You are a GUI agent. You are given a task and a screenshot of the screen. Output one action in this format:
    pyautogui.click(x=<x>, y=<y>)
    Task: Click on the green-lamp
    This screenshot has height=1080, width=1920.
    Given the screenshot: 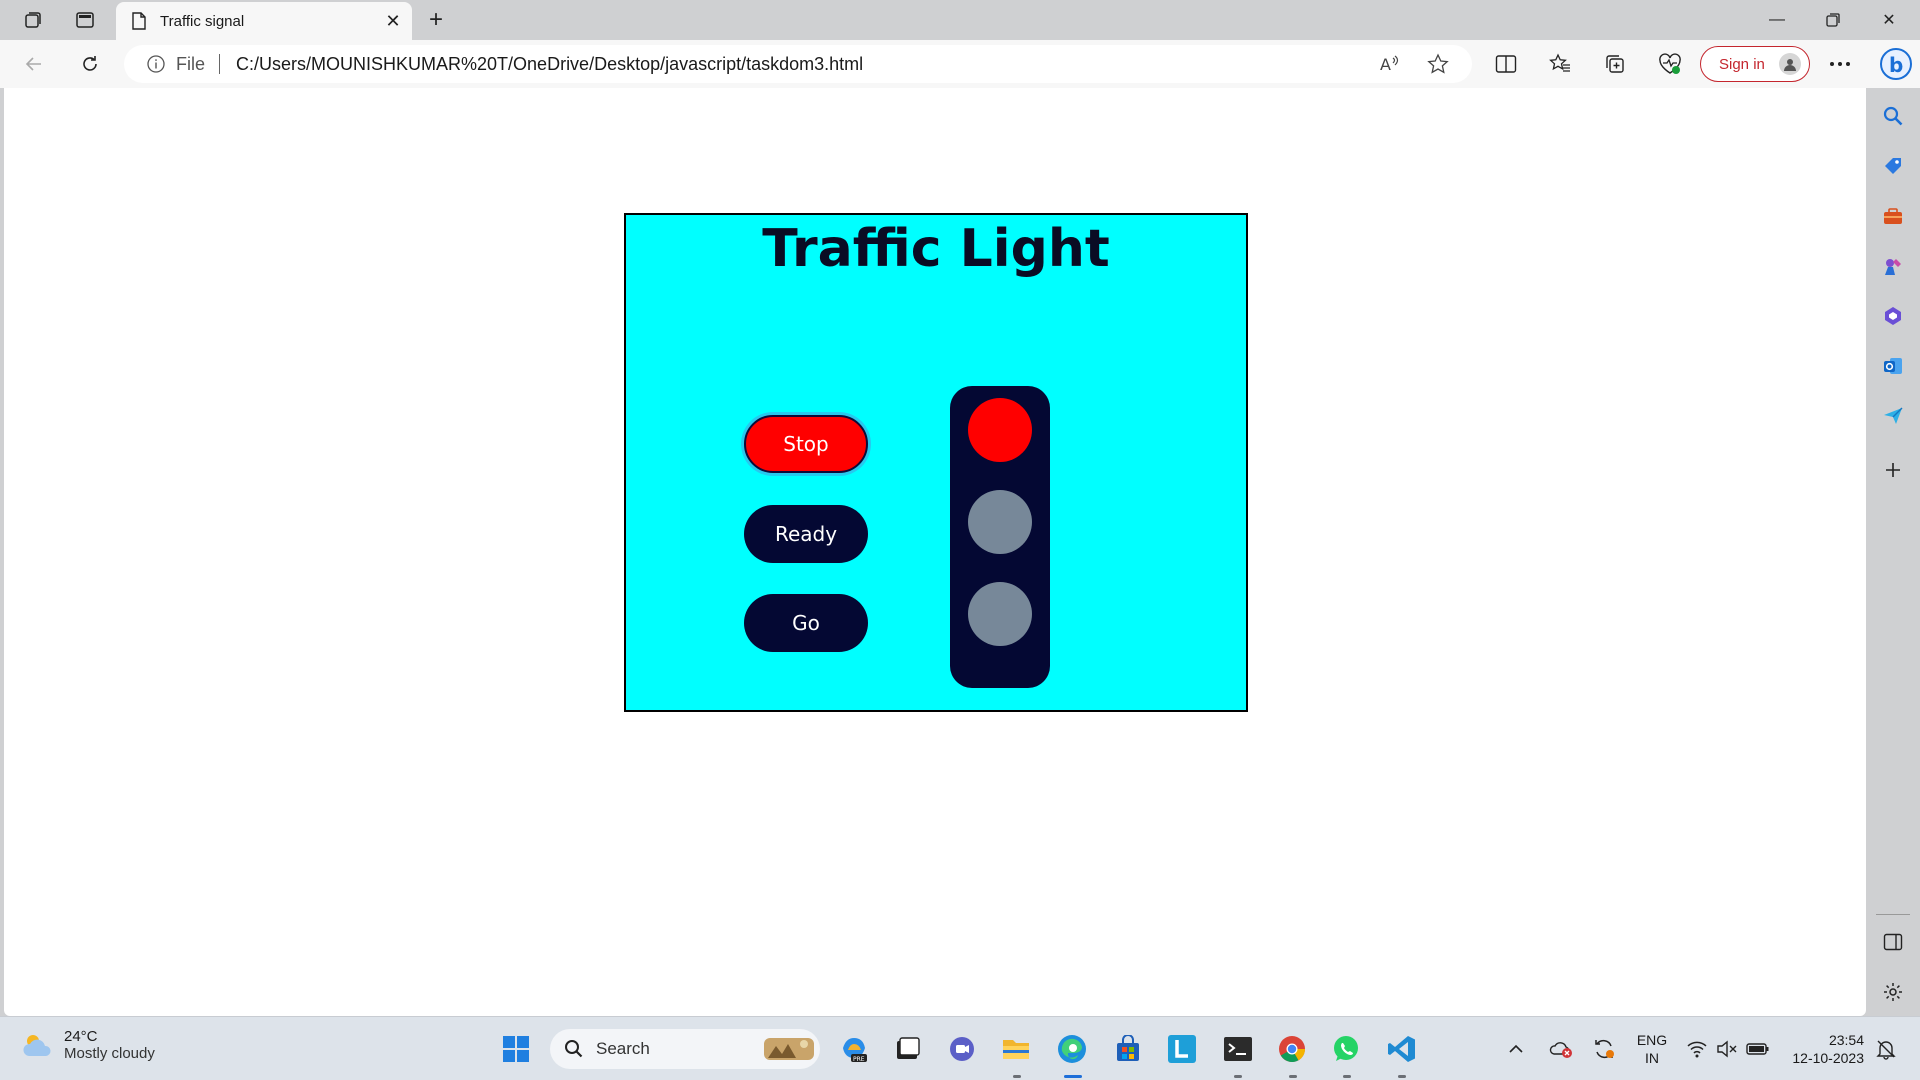 What is the action you would take?
    pyautogui.click(x=1000, y=614)
    